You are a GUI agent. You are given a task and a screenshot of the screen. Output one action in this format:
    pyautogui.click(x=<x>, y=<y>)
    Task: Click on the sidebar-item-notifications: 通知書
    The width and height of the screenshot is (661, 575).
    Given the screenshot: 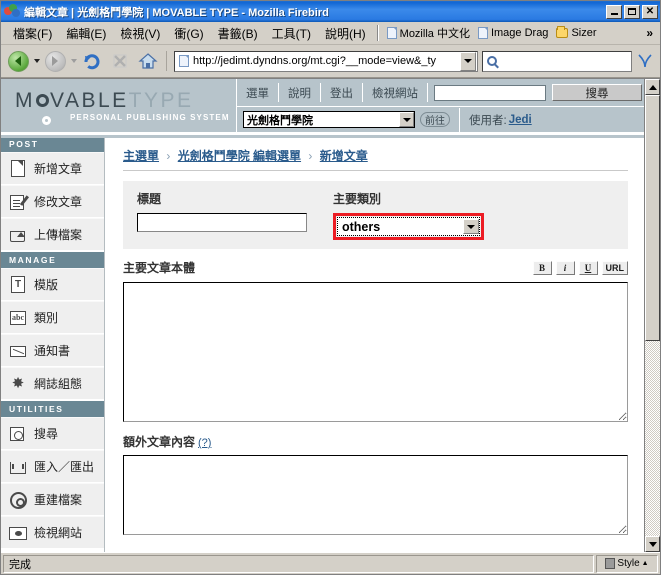 What is the action you would take?
    pyautogui.click(x=52, y=350)
    